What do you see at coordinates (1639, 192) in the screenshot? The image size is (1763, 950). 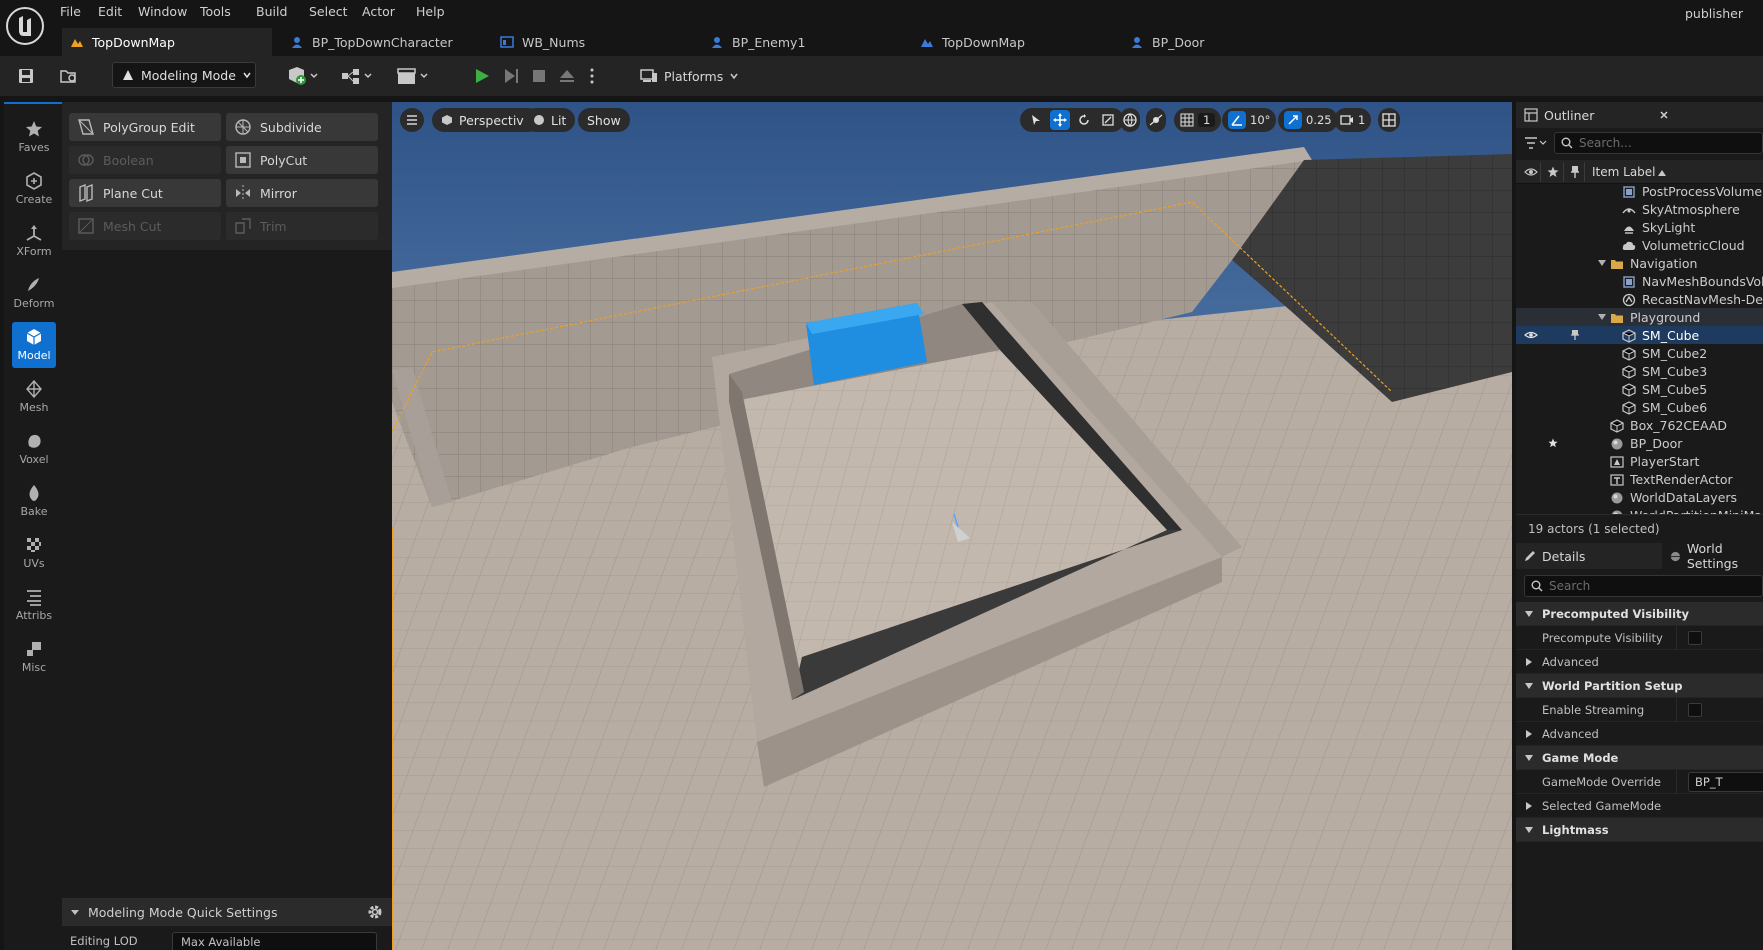 I see `outliner-actor-row: PostProcessVolume` at bounding box center [1639, 192].